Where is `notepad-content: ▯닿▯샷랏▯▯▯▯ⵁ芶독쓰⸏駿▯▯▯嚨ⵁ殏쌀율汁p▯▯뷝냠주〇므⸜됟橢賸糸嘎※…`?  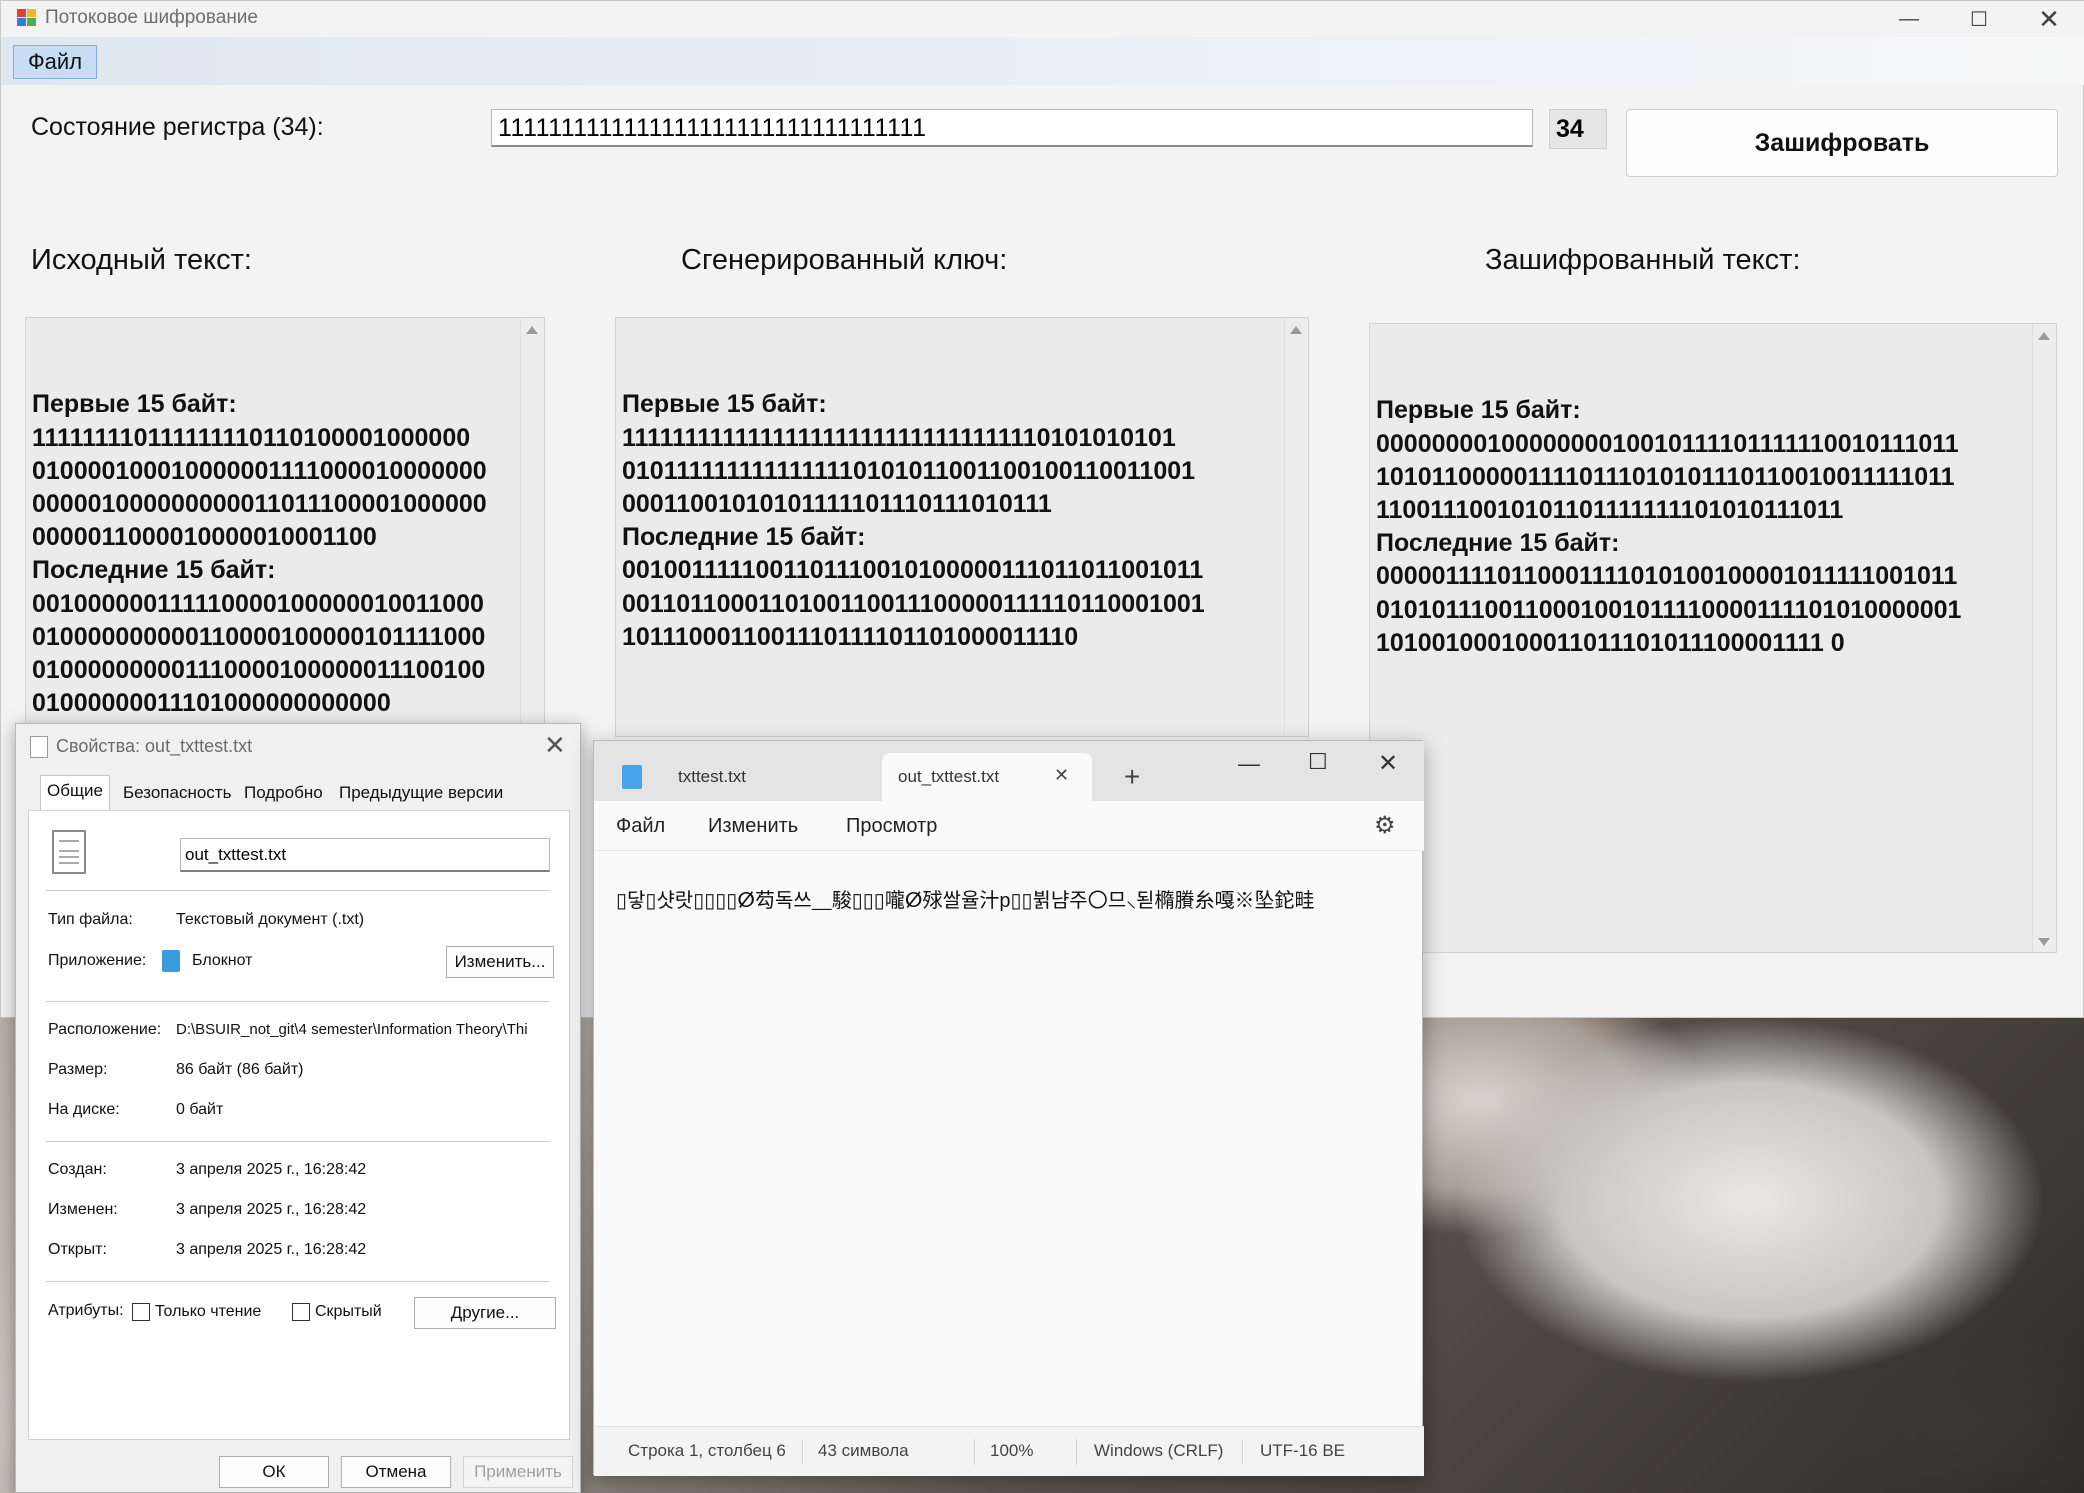 notepad-content: ▯닿▯샷랏▯▯▯▯ⵁ芶독쓰⸏駿▯▯▯嚨ⵁ殏쌀율汁p▯▯뷝냠주〇므⸜됟橢賸糸嘎※… is located at coordinates (965, 898).